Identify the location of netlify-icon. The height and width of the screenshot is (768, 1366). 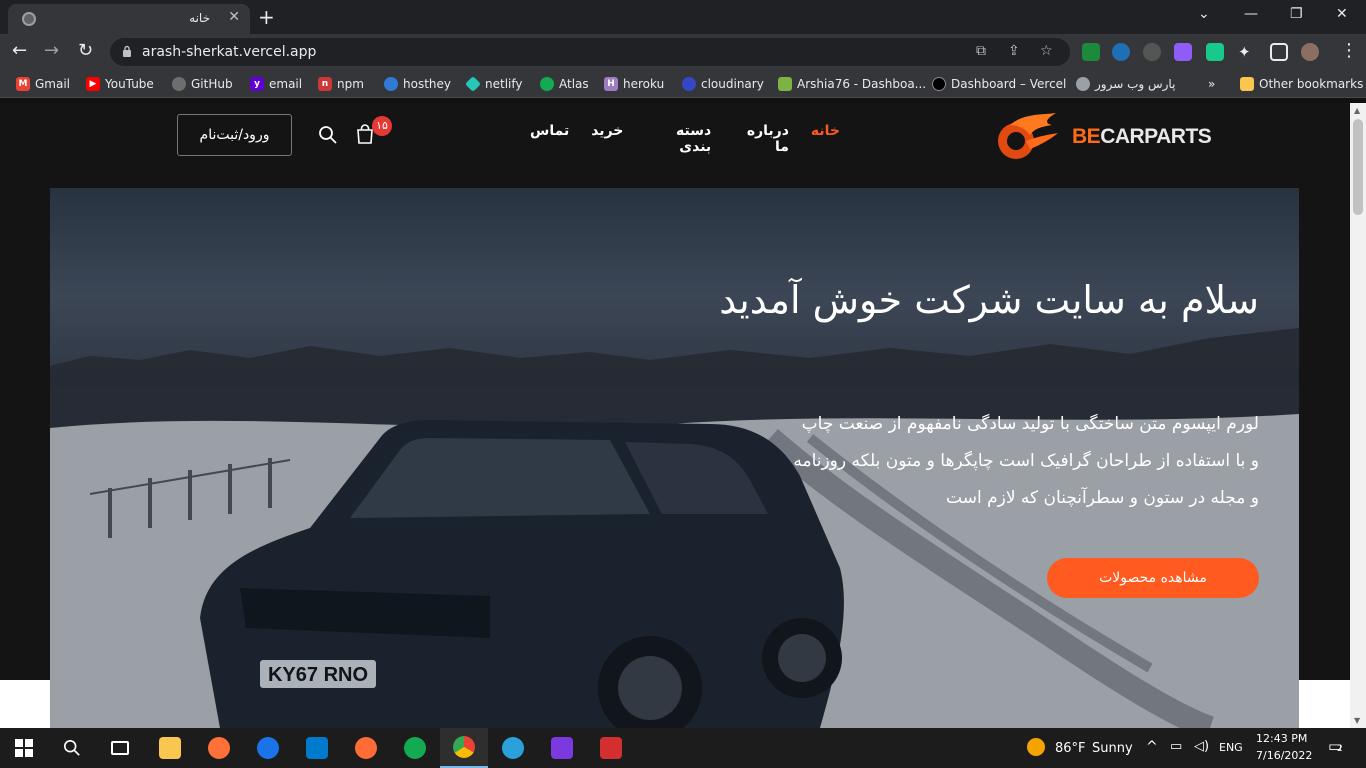
(473, 84).